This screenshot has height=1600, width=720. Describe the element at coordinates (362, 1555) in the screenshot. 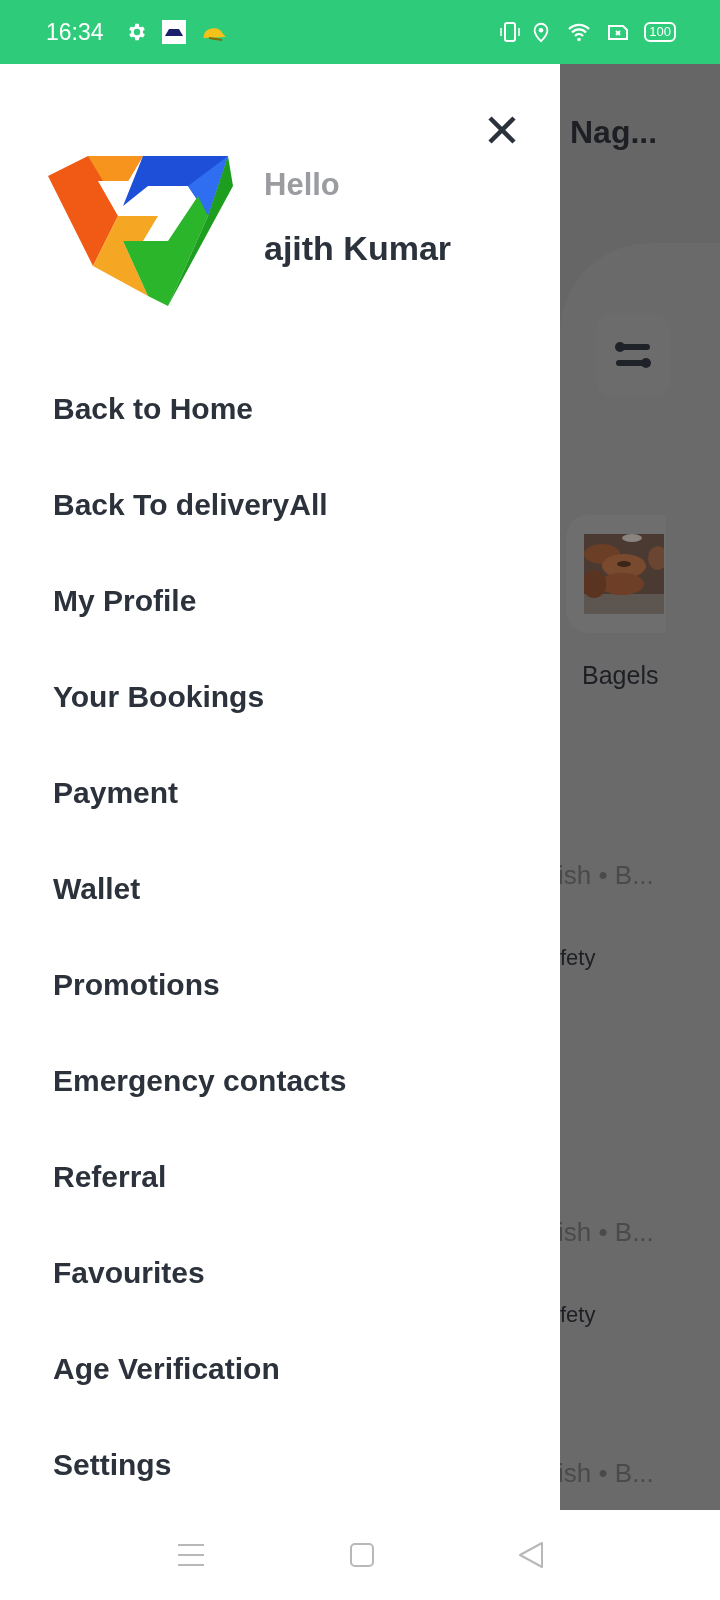

I see `home-icon` at that location.